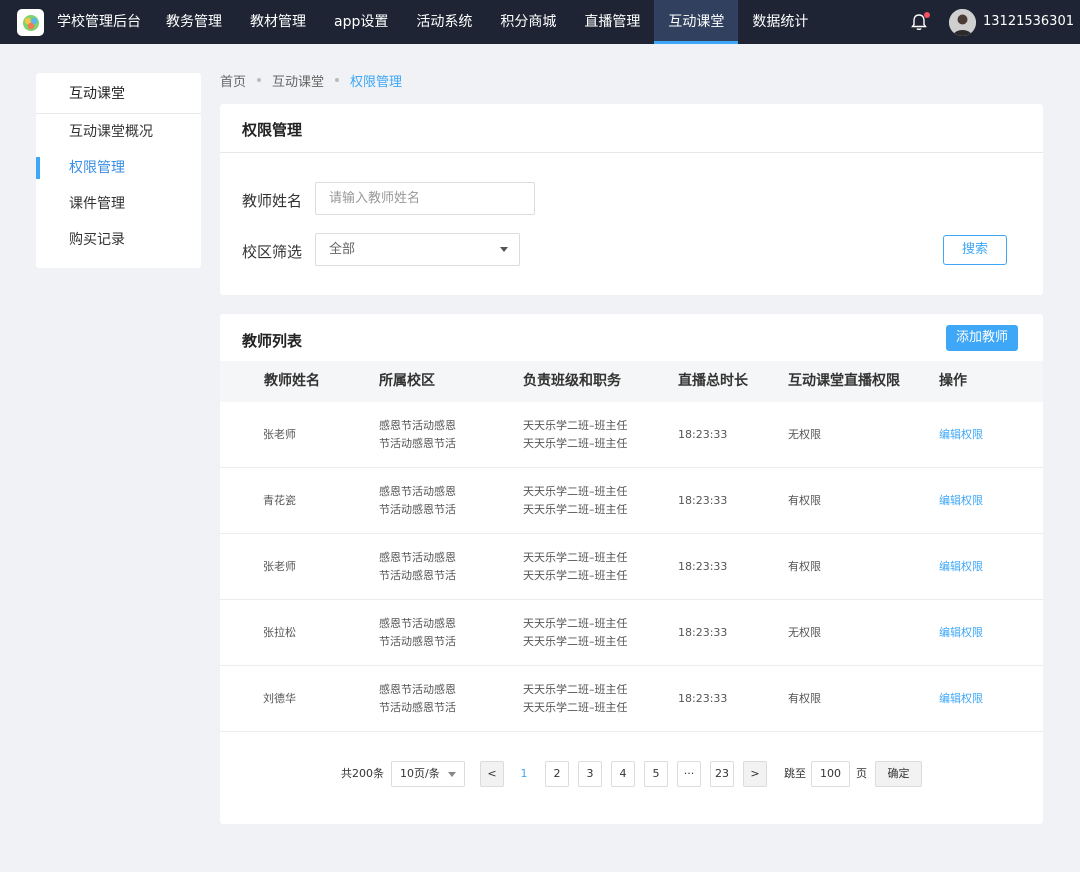 This screenshot has height=872, width=1080. I want to click on sidebar-item-1: 互动课堂概况, so click(118, 132).